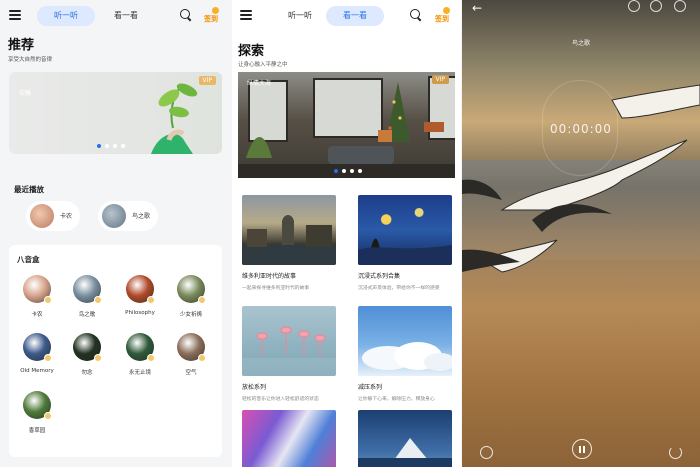 The image size is (700, 467). Describe the element at coordinates (254, 387) in the screenshot. I see `card-title: 放松系列` at that location.